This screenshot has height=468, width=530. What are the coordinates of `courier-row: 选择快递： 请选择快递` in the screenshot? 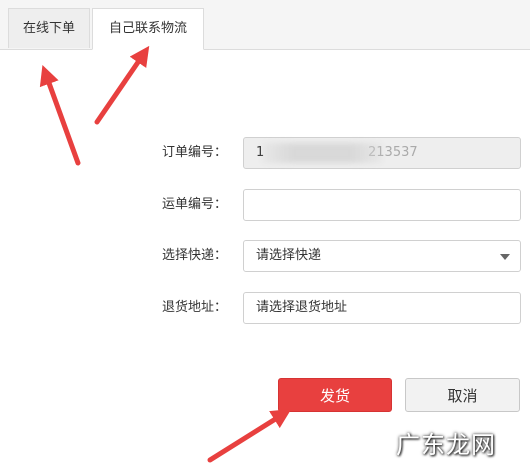 It's located at (265, 256).